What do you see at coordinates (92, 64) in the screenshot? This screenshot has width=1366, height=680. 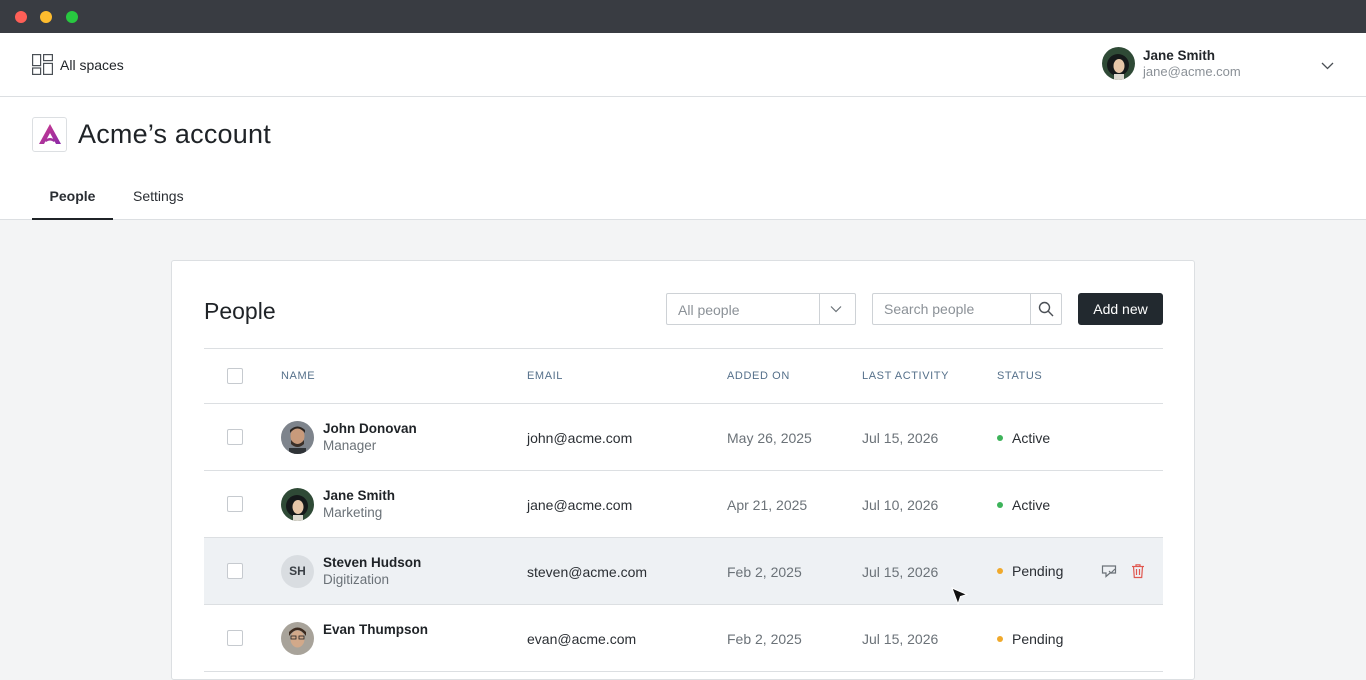 I see `all-spaces-label: All spaces` at bounding box center [92, 64].